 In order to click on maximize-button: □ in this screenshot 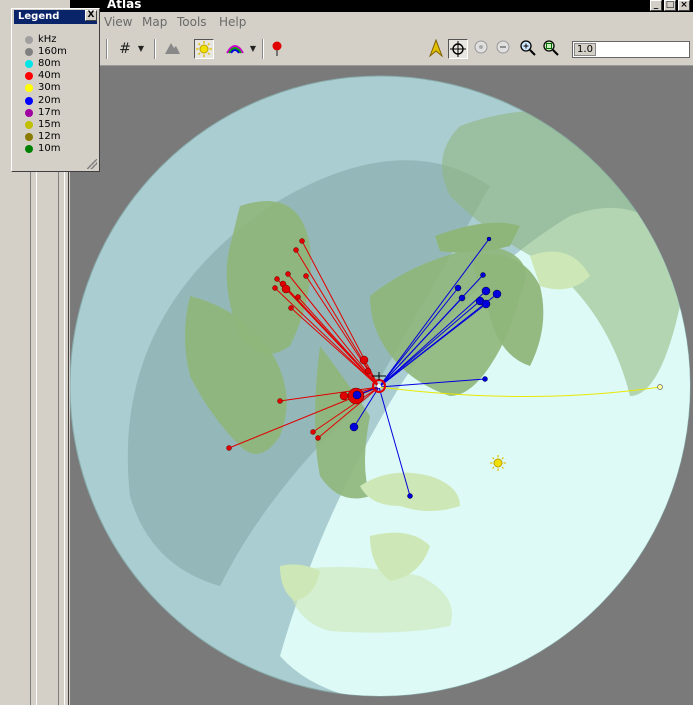, I will do `click(670, 5)`.